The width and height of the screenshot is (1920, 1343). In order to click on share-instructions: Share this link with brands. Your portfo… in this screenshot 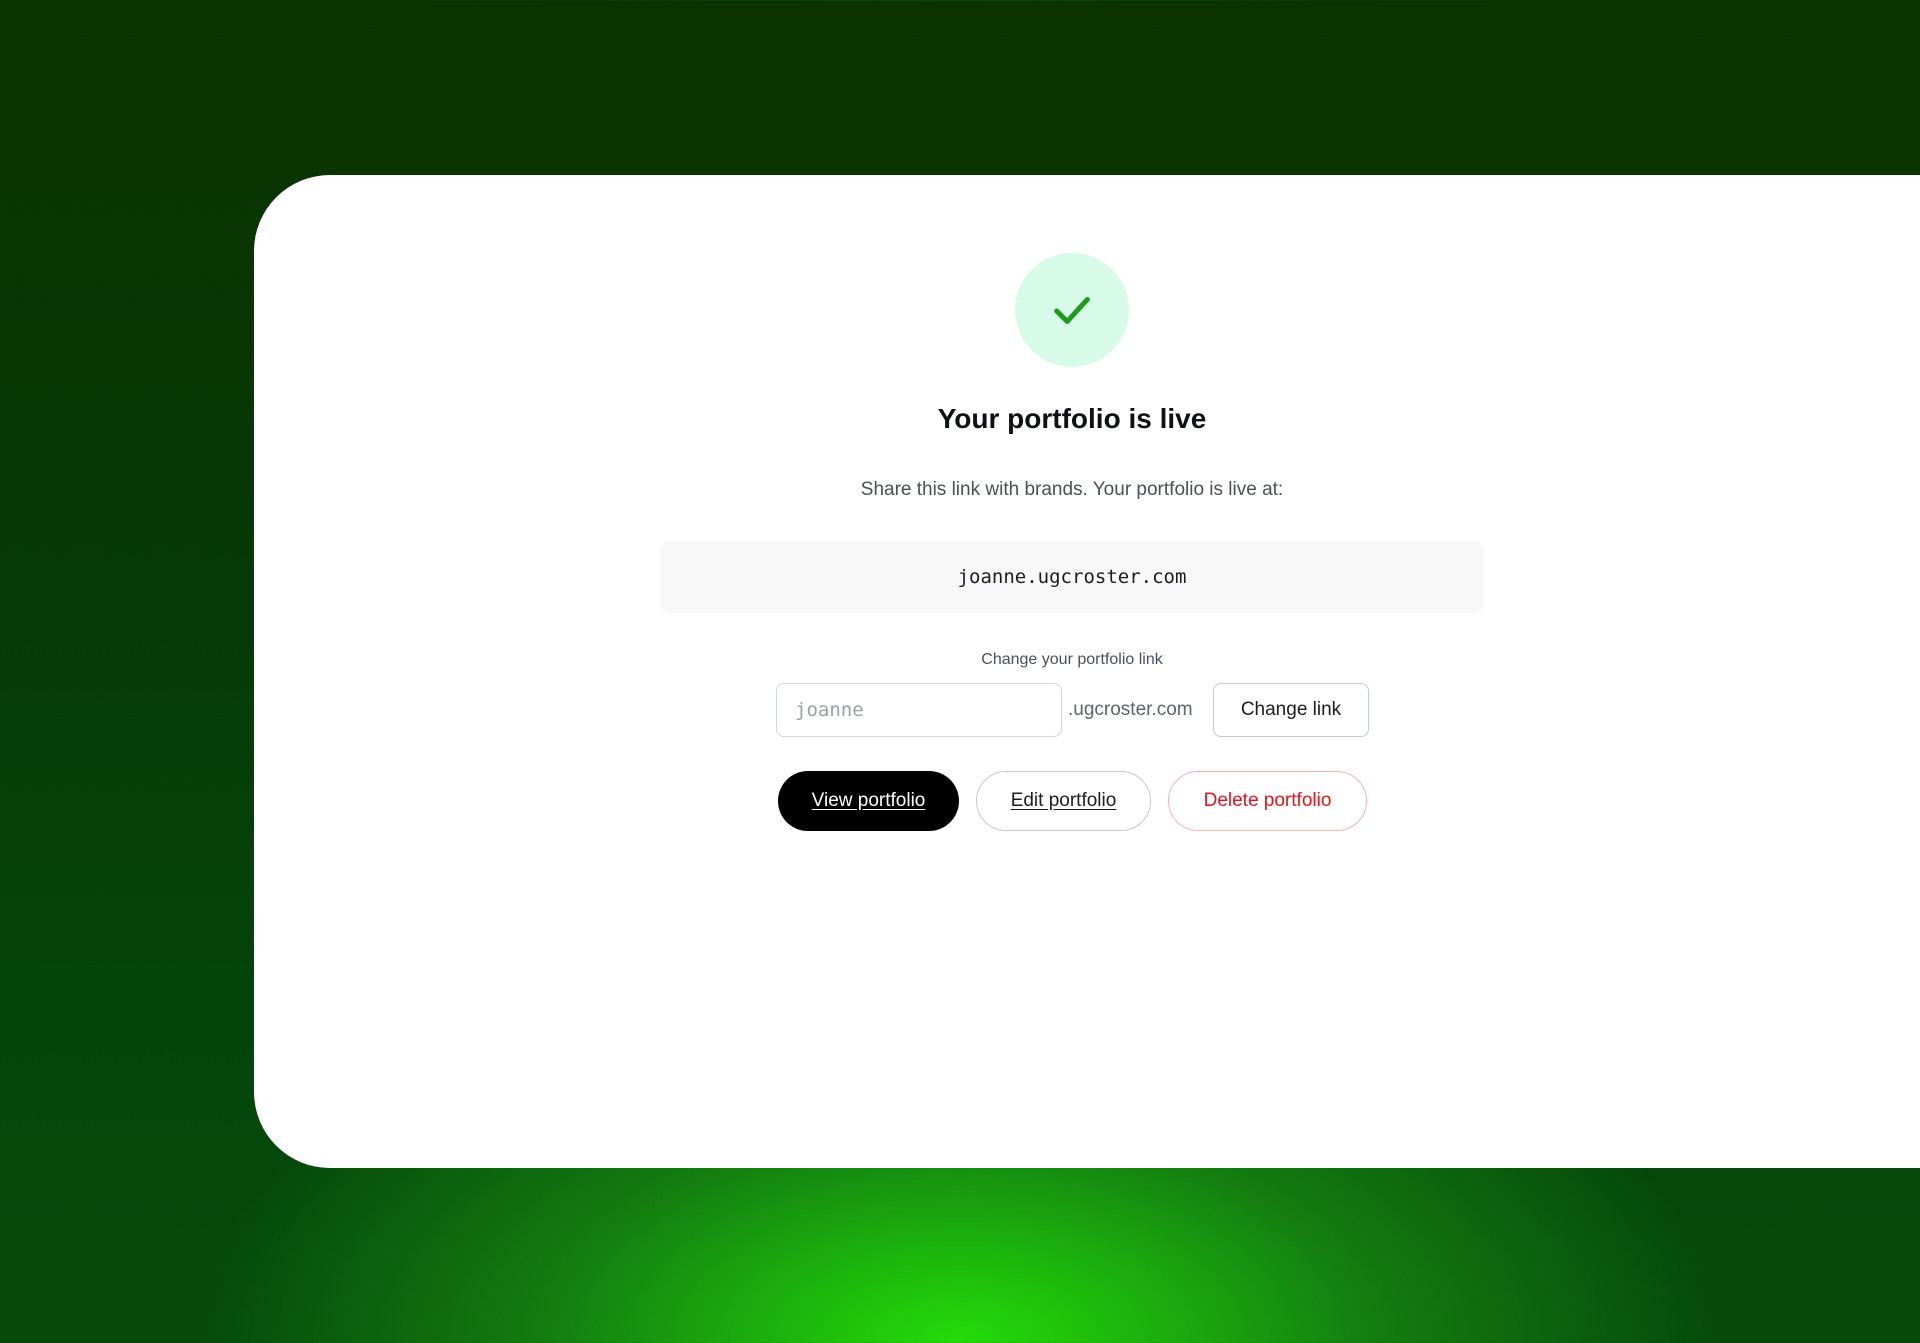, I will do `click(1072, 489)`.